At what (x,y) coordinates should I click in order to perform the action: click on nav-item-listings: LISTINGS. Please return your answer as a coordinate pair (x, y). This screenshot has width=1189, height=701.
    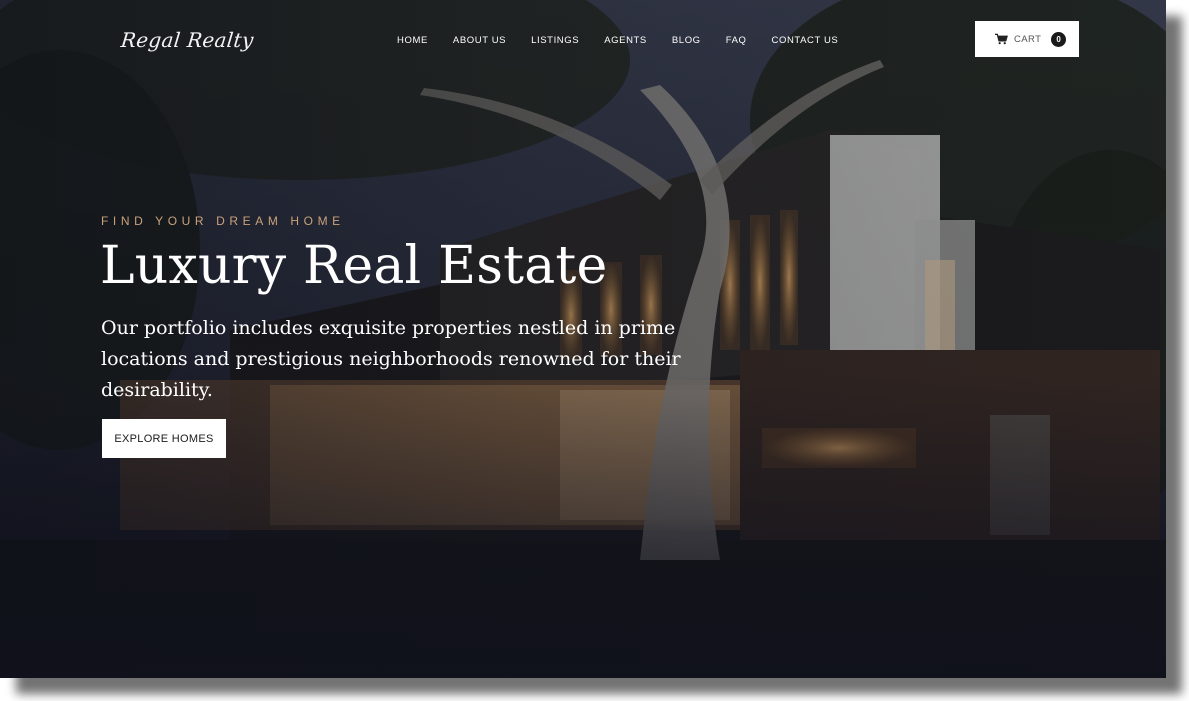
    Looking at the image, I should click on (555, 41).